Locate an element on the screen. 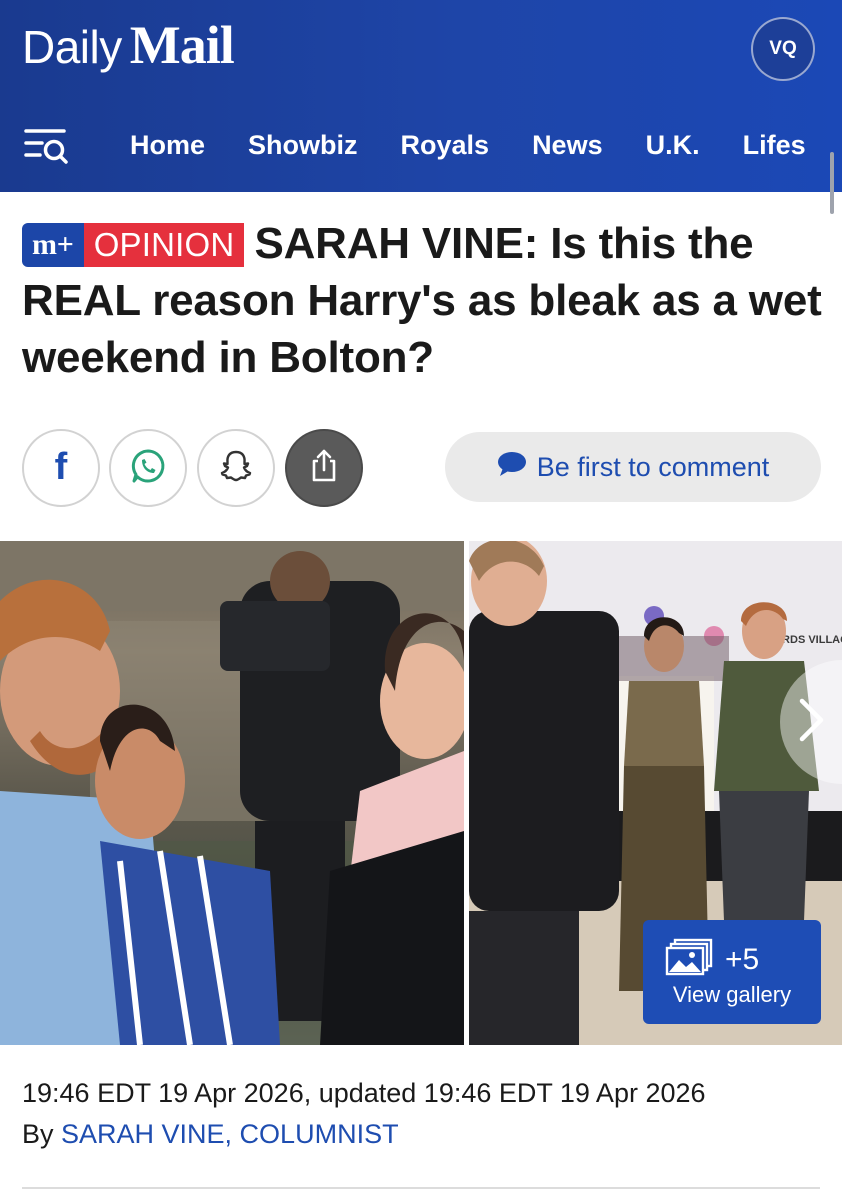 This screenshot has width=842, height=1199. gallery-label: View gallery is located at coordinates (732, 994).